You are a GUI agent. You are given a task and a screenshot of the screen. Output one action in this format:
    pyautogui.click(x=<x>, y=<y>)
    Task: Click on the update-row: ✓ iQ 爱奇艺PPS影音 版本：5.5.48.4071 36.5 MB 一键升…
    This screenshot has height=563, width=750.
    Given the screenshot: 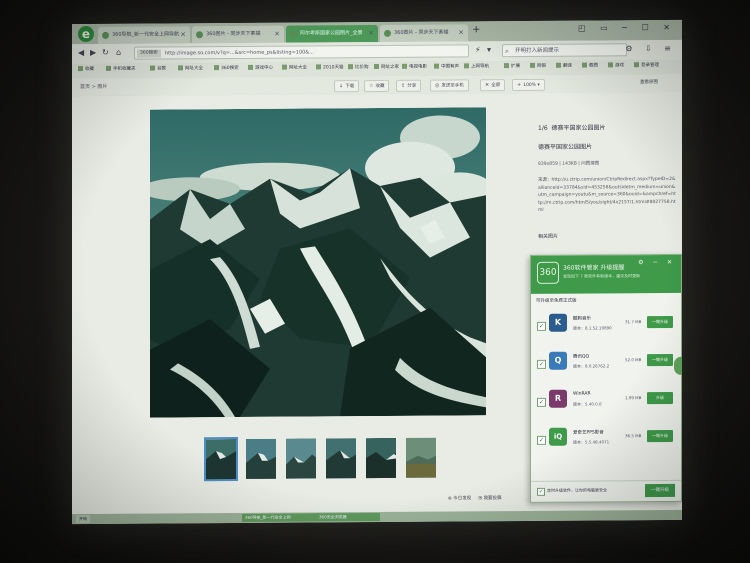 What is the action you would take?
    pyautogui.click(x=606, y=439)
    